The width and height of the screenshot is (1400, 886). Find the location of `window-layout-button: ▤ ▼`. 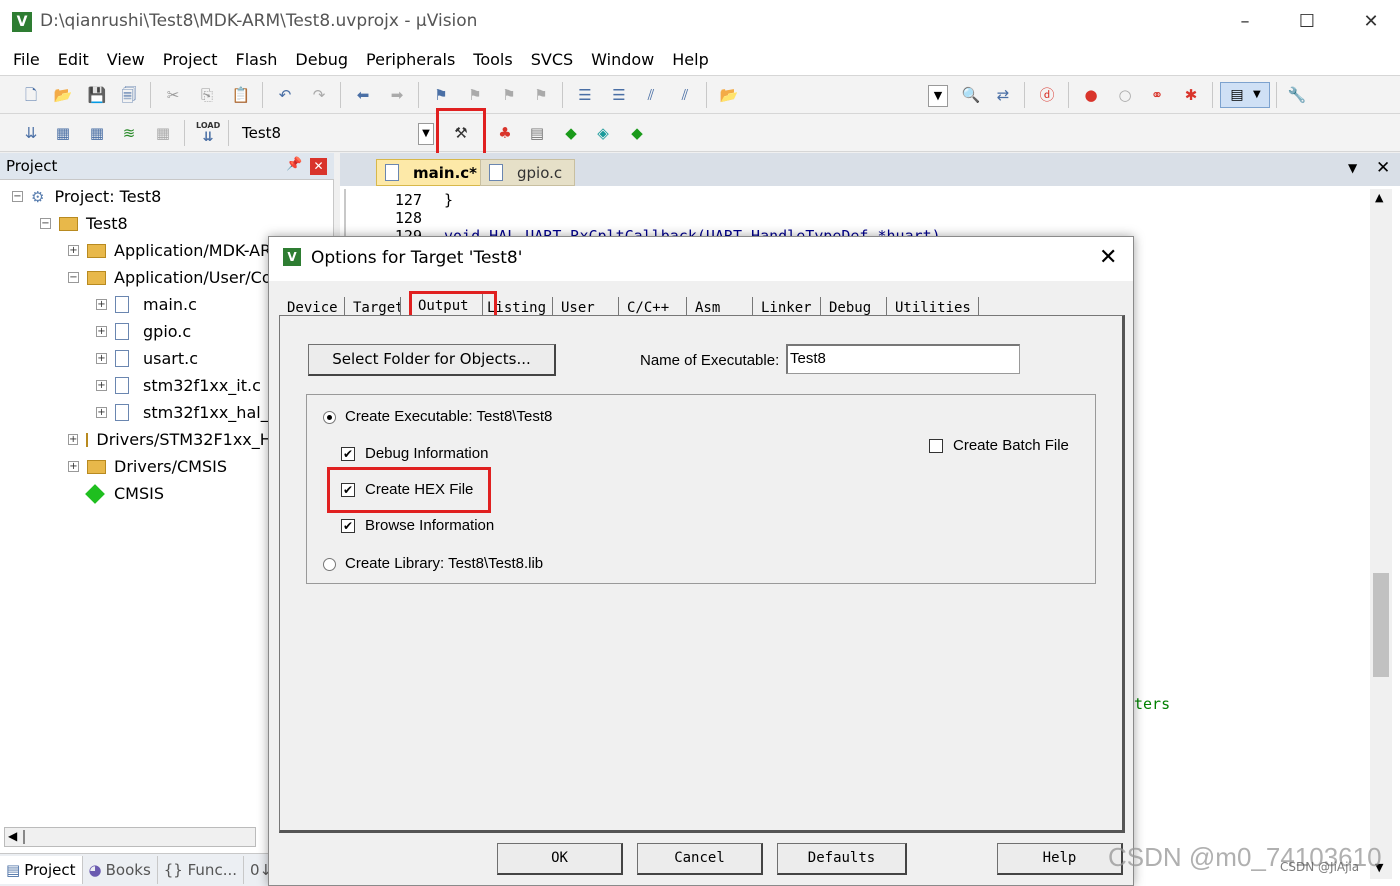

window-layout-button: ▤ ▼ is located at coordinates (1245, 95).